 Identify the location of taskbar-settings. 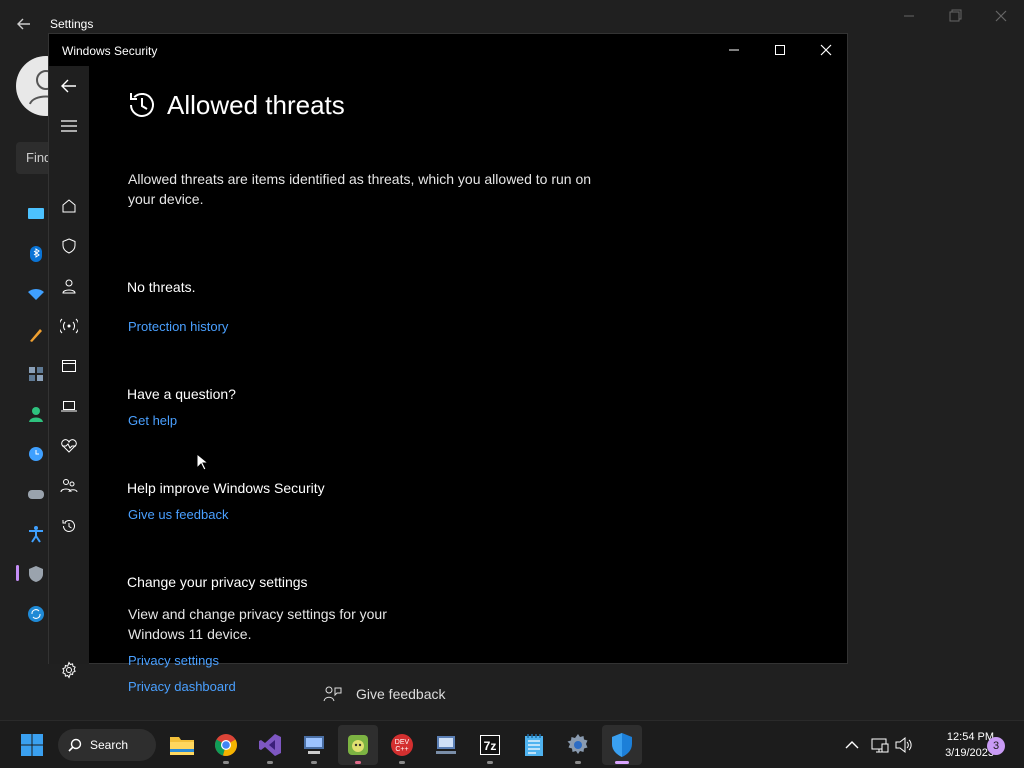
(578, 745).